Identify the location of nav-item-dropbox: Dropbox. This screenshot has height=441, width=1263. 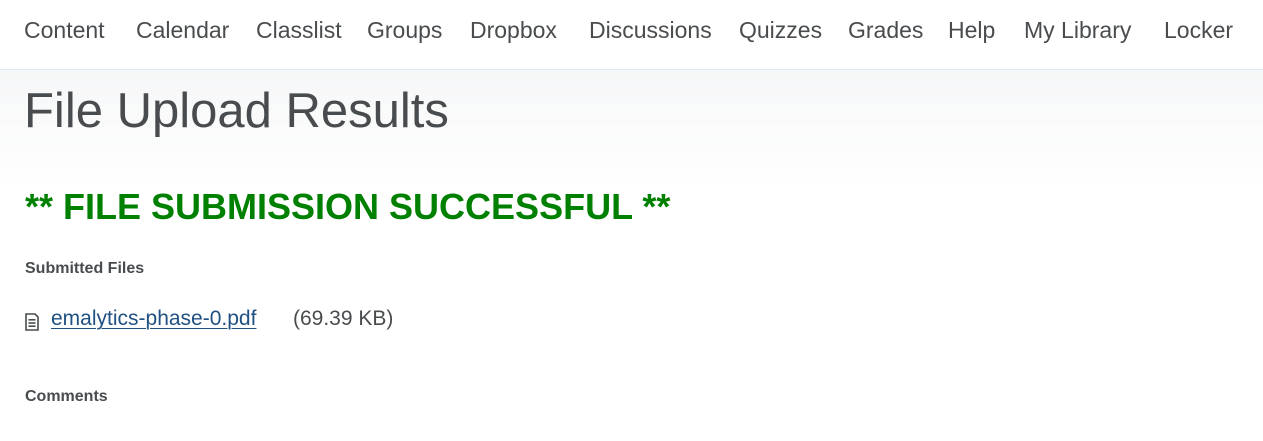
(513, 30).